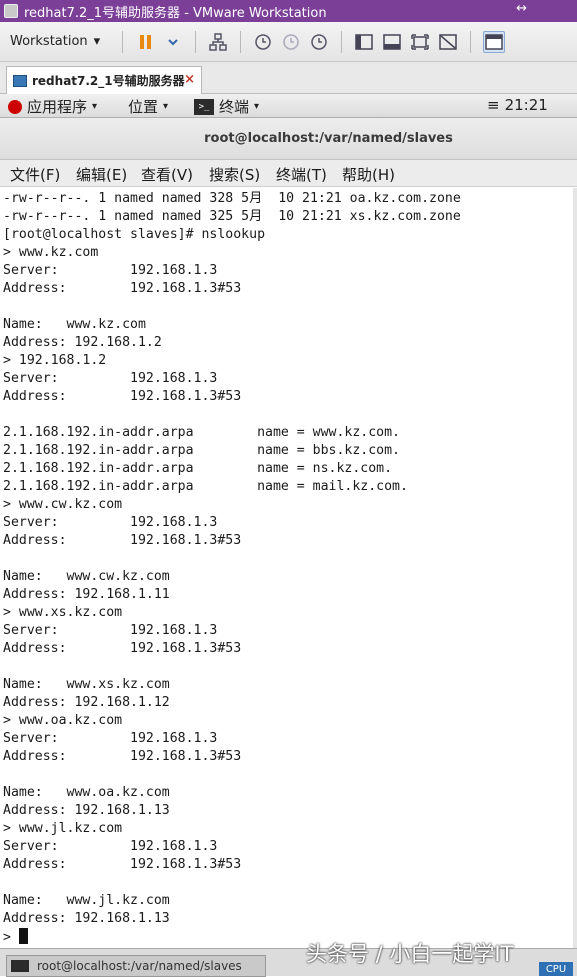 The image size is (577, 977). What do you see at coordinates (11, 11) in the screenshot?
I see `vmware-logo-icon` at bounding box center [11, 11].